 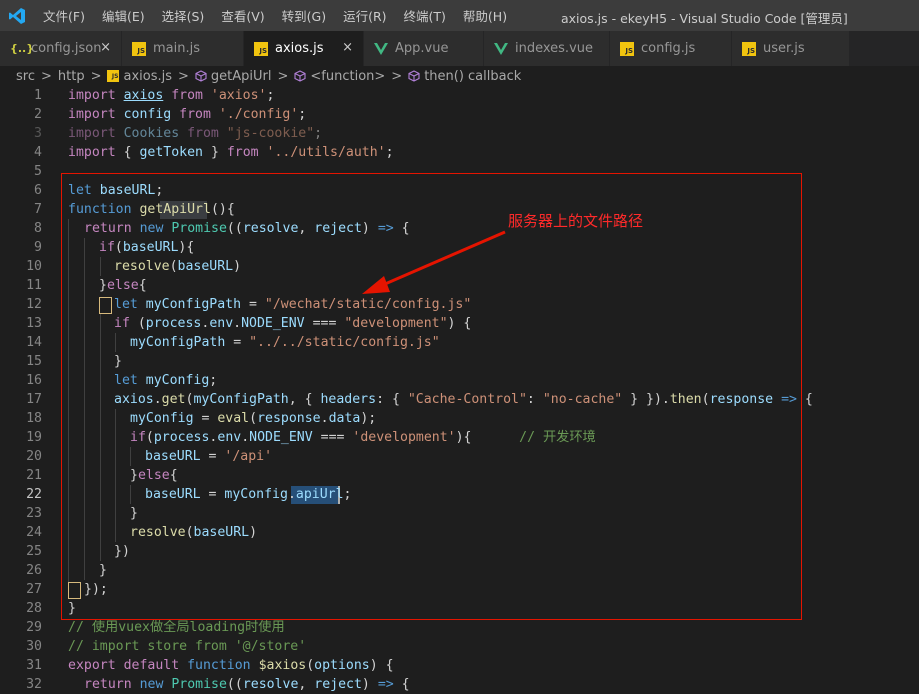 I want to click on line-number: 20, so click(x=34, y=456).